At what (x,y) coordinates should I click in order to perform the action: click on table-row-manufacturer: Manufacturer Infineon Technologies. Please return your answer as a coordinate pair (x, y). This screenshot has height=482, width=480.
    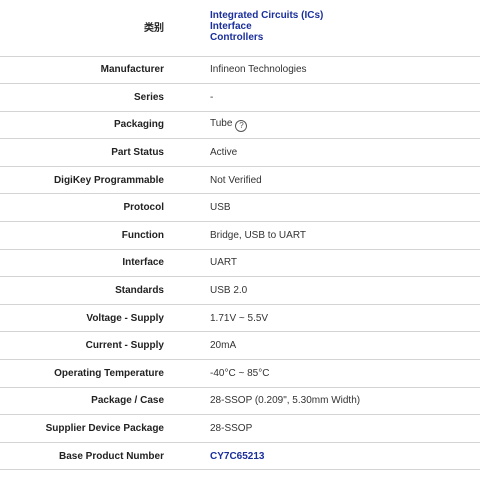
    Looking at the image, I should click on (240, 70).